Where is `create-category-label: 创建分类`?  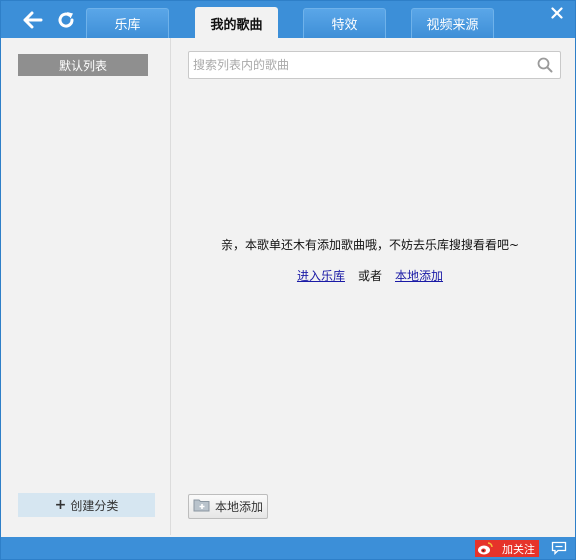 create-category-label: 创建分类 is located at coordinates (94, 505).